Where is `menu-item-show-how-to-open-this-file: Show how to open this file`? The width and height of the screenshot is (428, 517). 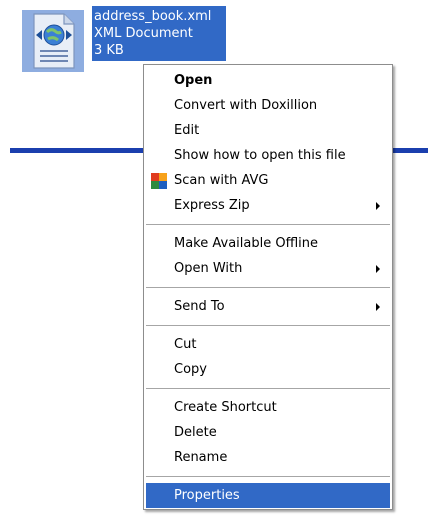
menu-item-show-how-to-open-this-file: Show how to open this file is located at coordinates (268, 155).